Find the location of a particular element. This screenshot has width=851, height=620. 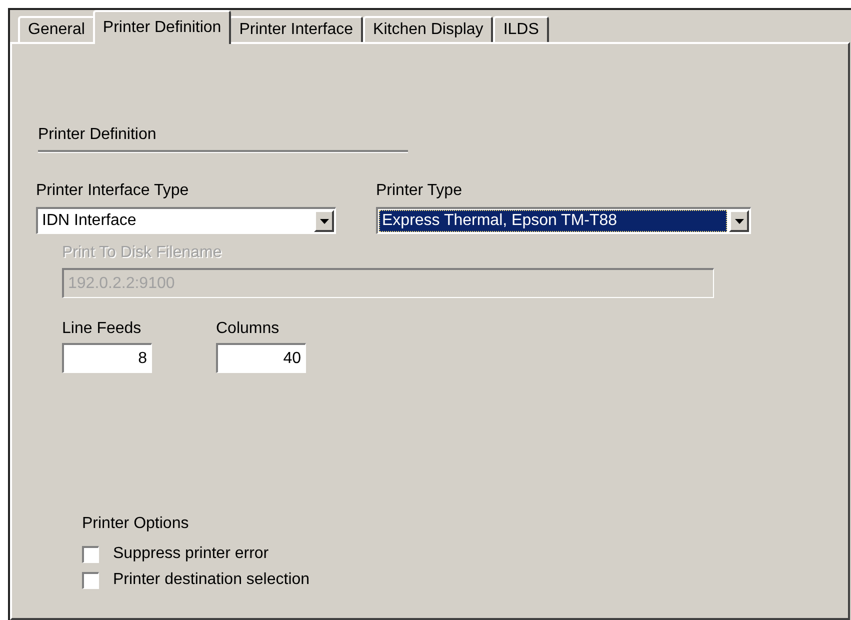

checkbox-label: Suppress printer error is located at coordinates (191, 554).